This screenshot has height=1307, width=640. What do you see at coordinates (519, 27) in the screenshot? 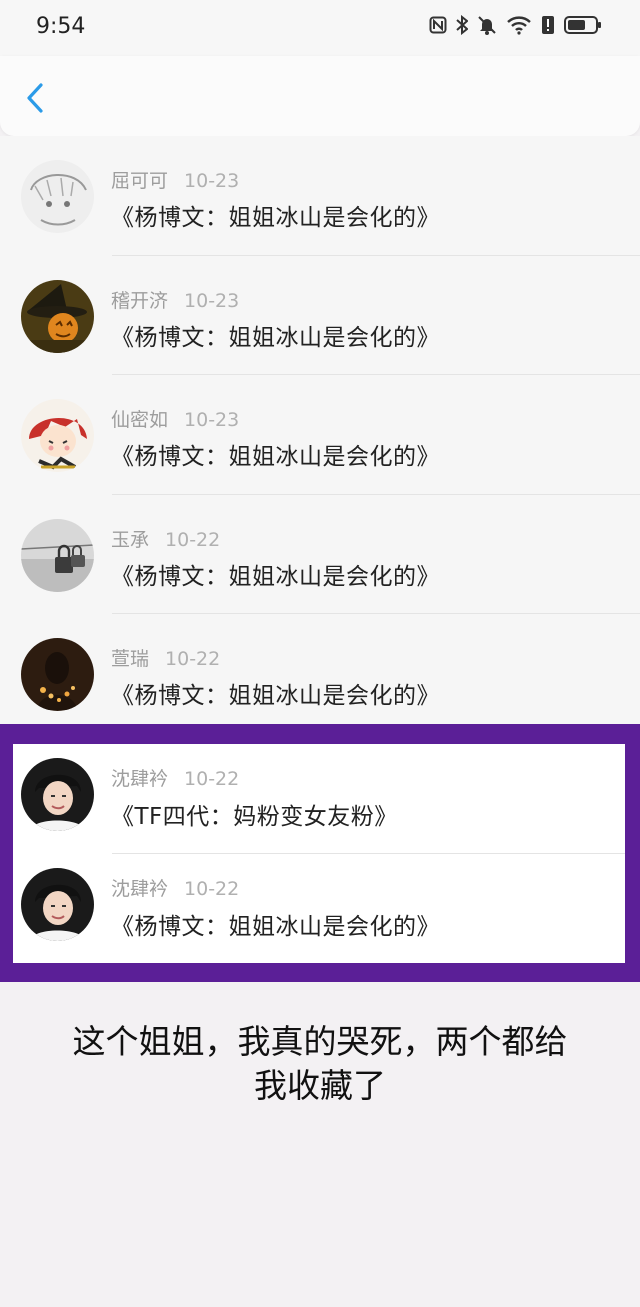
I see `wifi-icon` at bounding box center [519, 27].